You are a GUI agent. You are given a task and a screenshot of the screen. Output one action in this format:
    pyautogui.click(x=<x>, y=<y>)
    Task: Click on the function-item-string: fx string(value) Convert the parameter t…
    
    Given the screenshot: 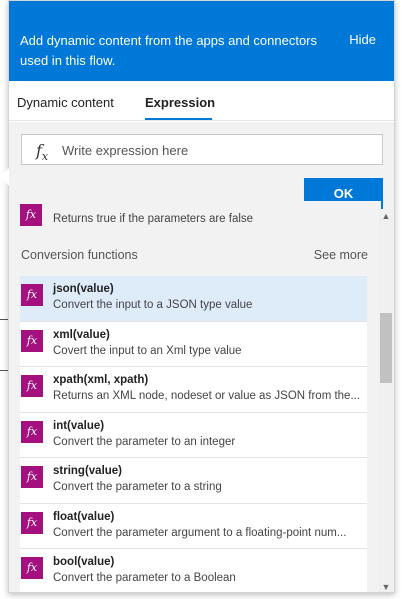 What is the action you would take?
    pyautogui.click(x=193, y=481)
    